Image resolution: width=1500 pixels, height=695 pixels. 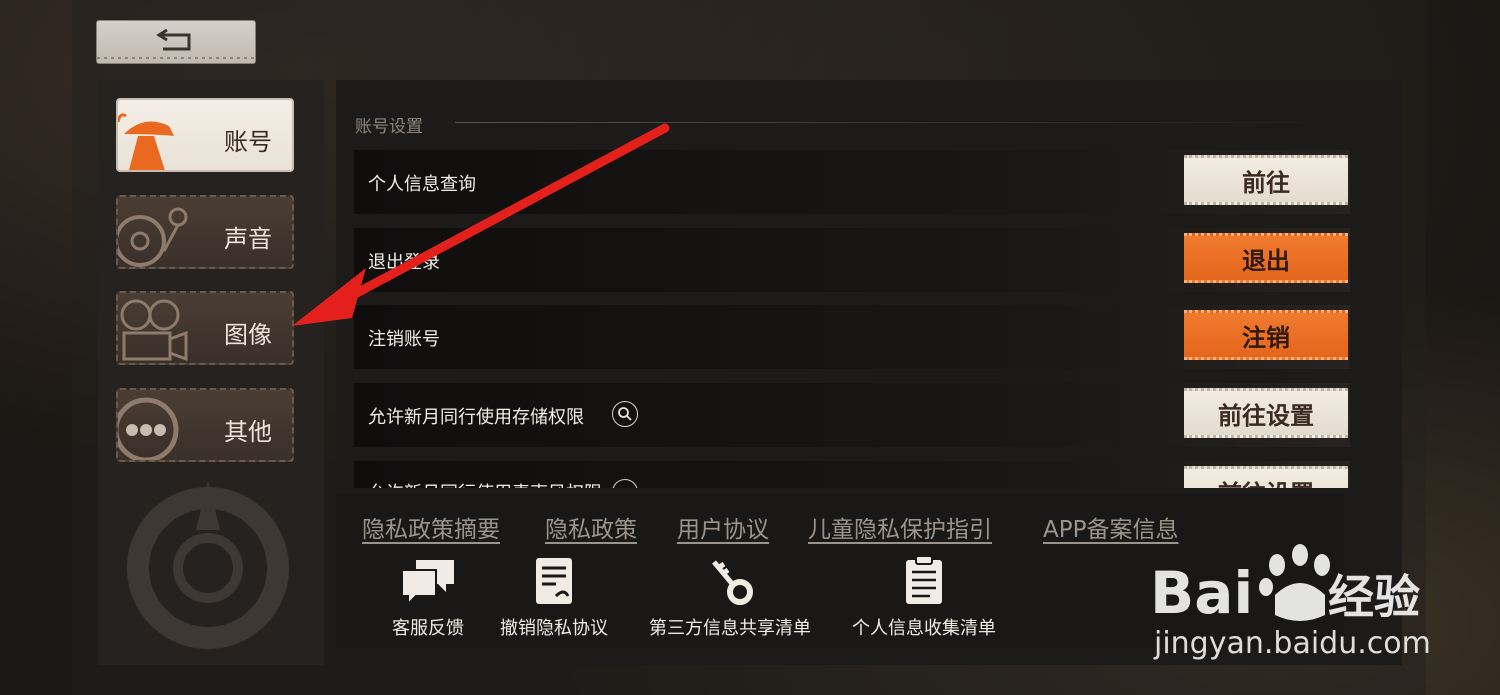 I want to click on sidebar-item-account: 账号, so click(x=205, y=135).